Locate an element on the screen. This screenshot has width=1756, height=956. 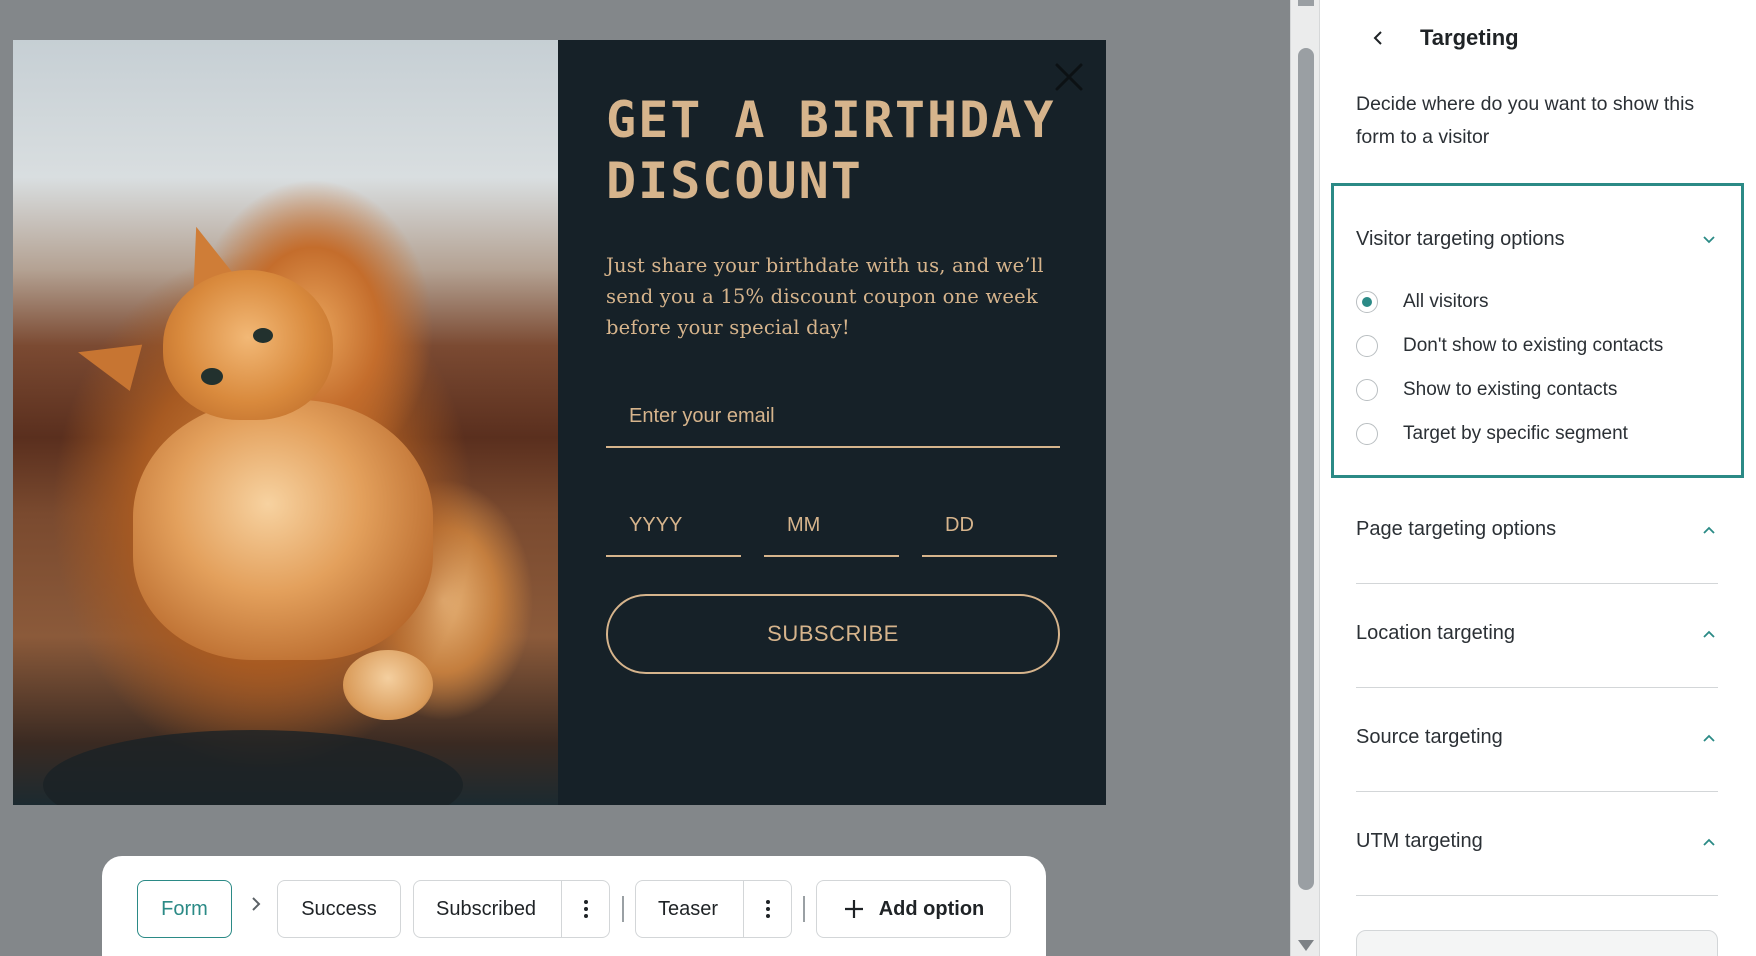
utm-targeting-header: UTM targeting is located at coordinates (1537, 841).